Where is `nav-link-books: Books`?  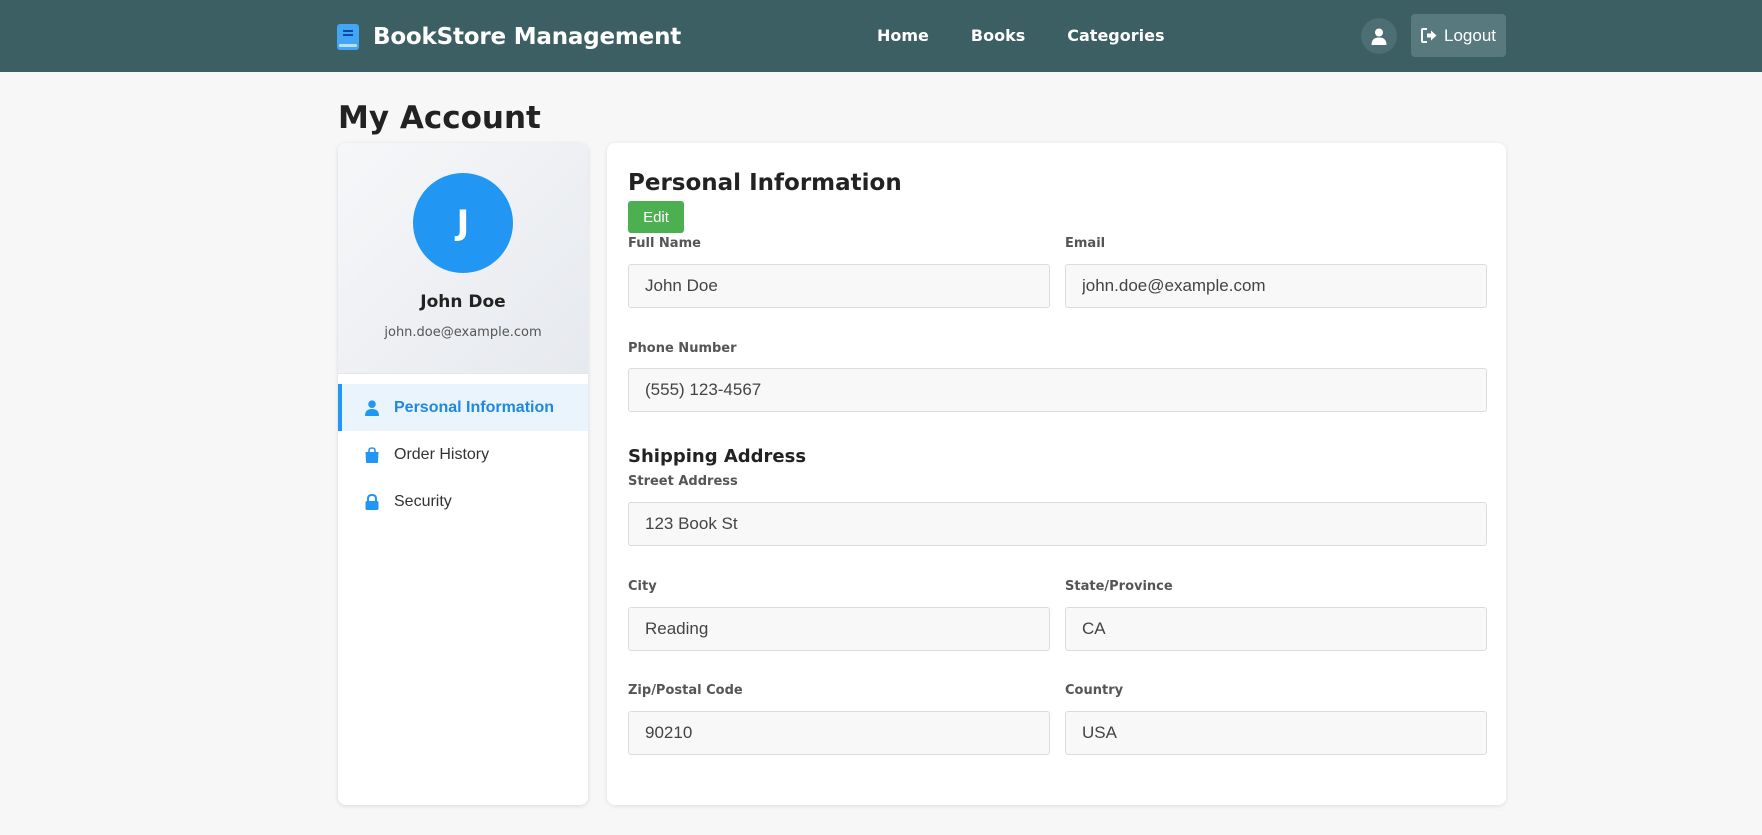
nav-link-books: Books is located at coordinates (998, 35).